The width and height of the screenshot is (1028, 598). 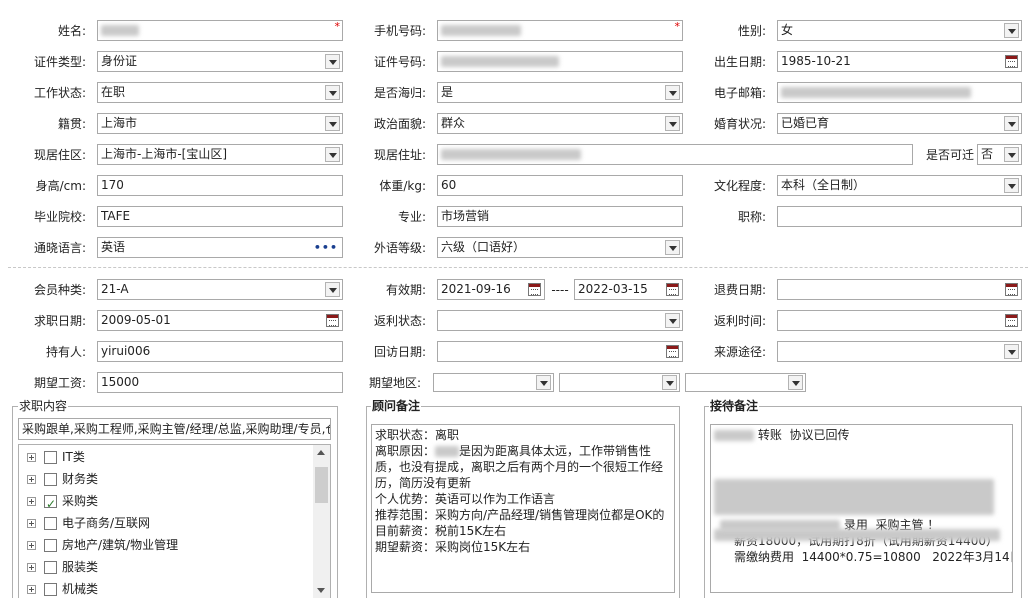 What do you see at coordinates (745, 382) in the screenshot?
I see `expected-area-district-select` at bounding box center [745, 382].